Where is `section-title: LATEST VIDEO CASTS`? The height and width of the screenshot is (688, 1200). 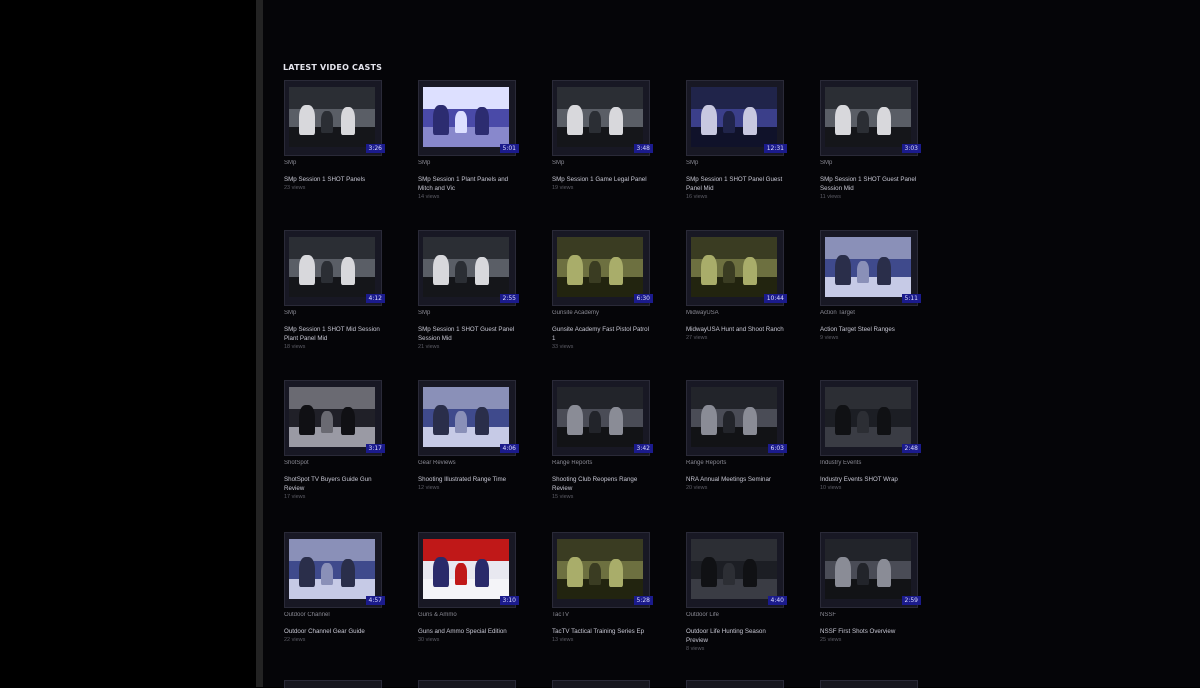 section-title: LATEST VIDEO CASTS is located at coordinates (333, 67).